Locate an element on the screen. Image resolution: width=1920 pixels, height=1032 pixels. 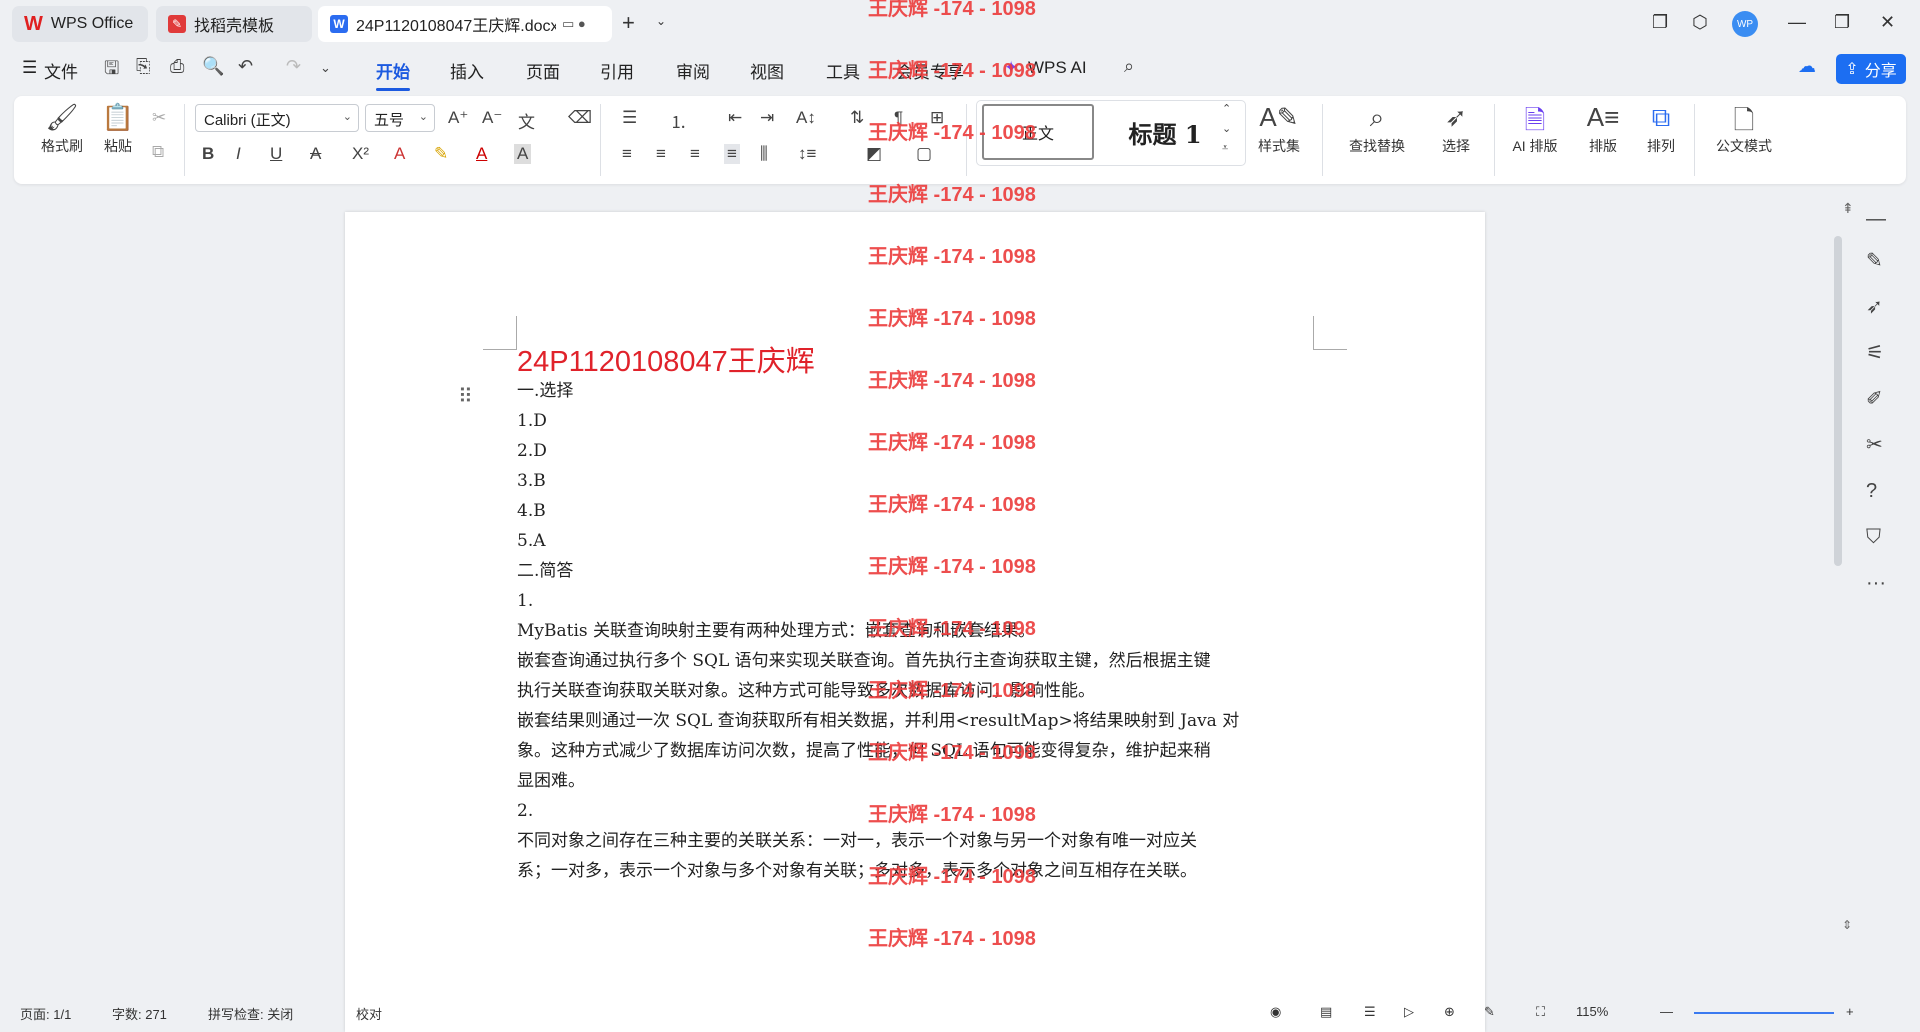
zoom-slider is located at coordinates (1764, 1013).